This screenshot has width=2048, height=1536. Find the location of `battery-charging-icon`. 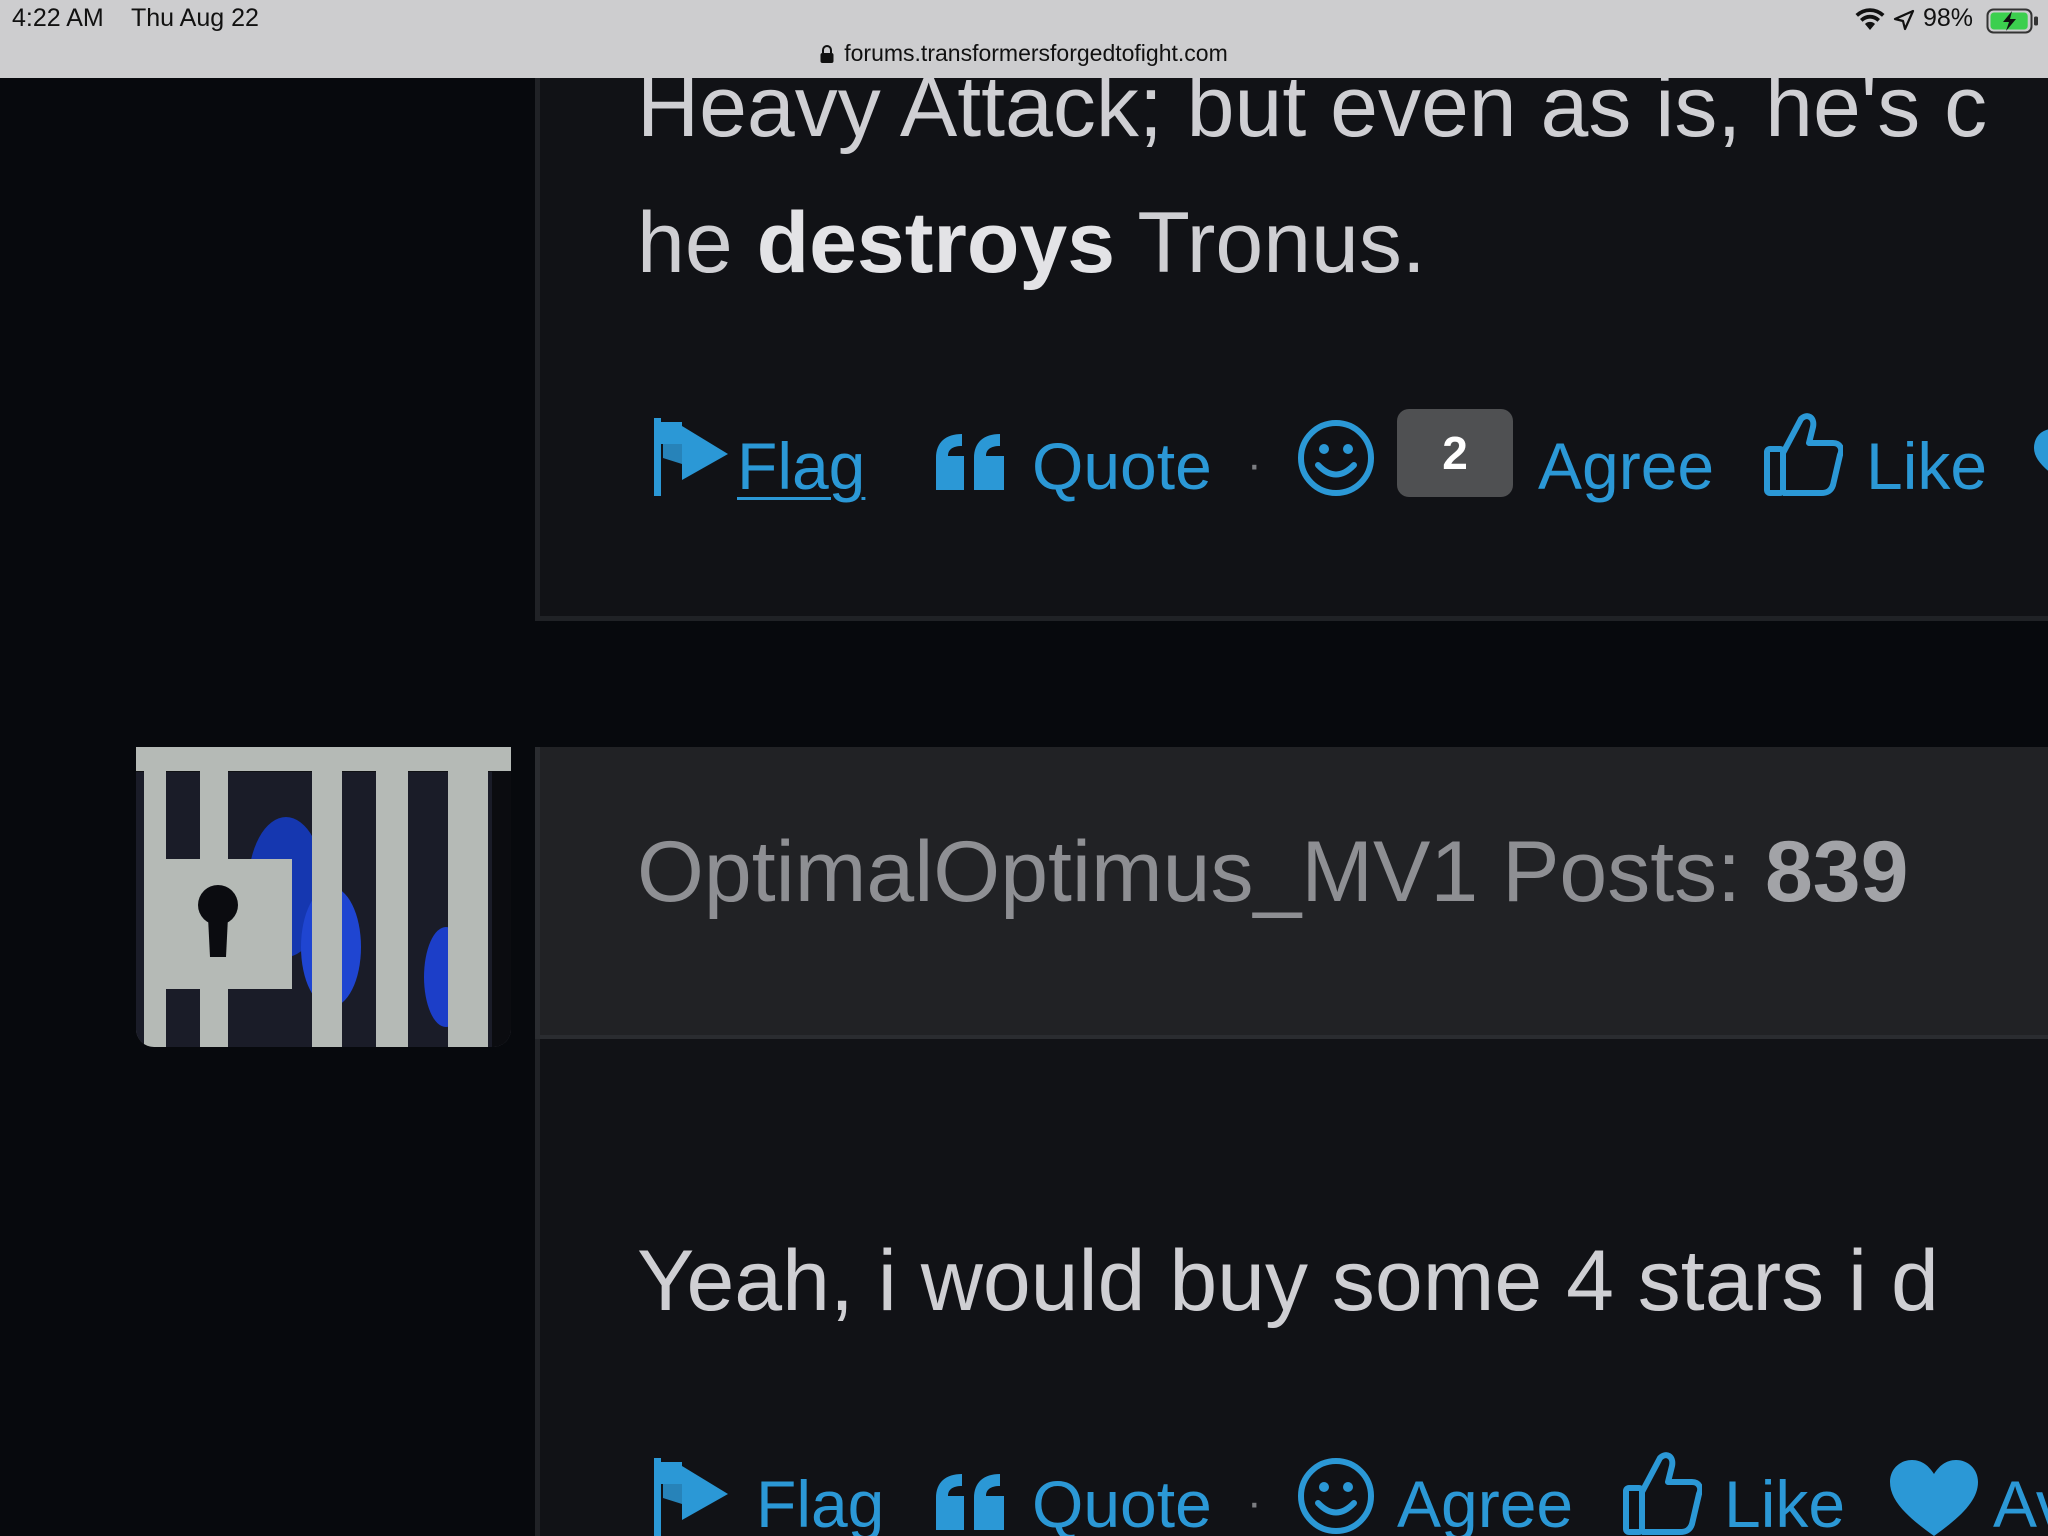

battery-charging-icon is located at coordinates (2012, 21).